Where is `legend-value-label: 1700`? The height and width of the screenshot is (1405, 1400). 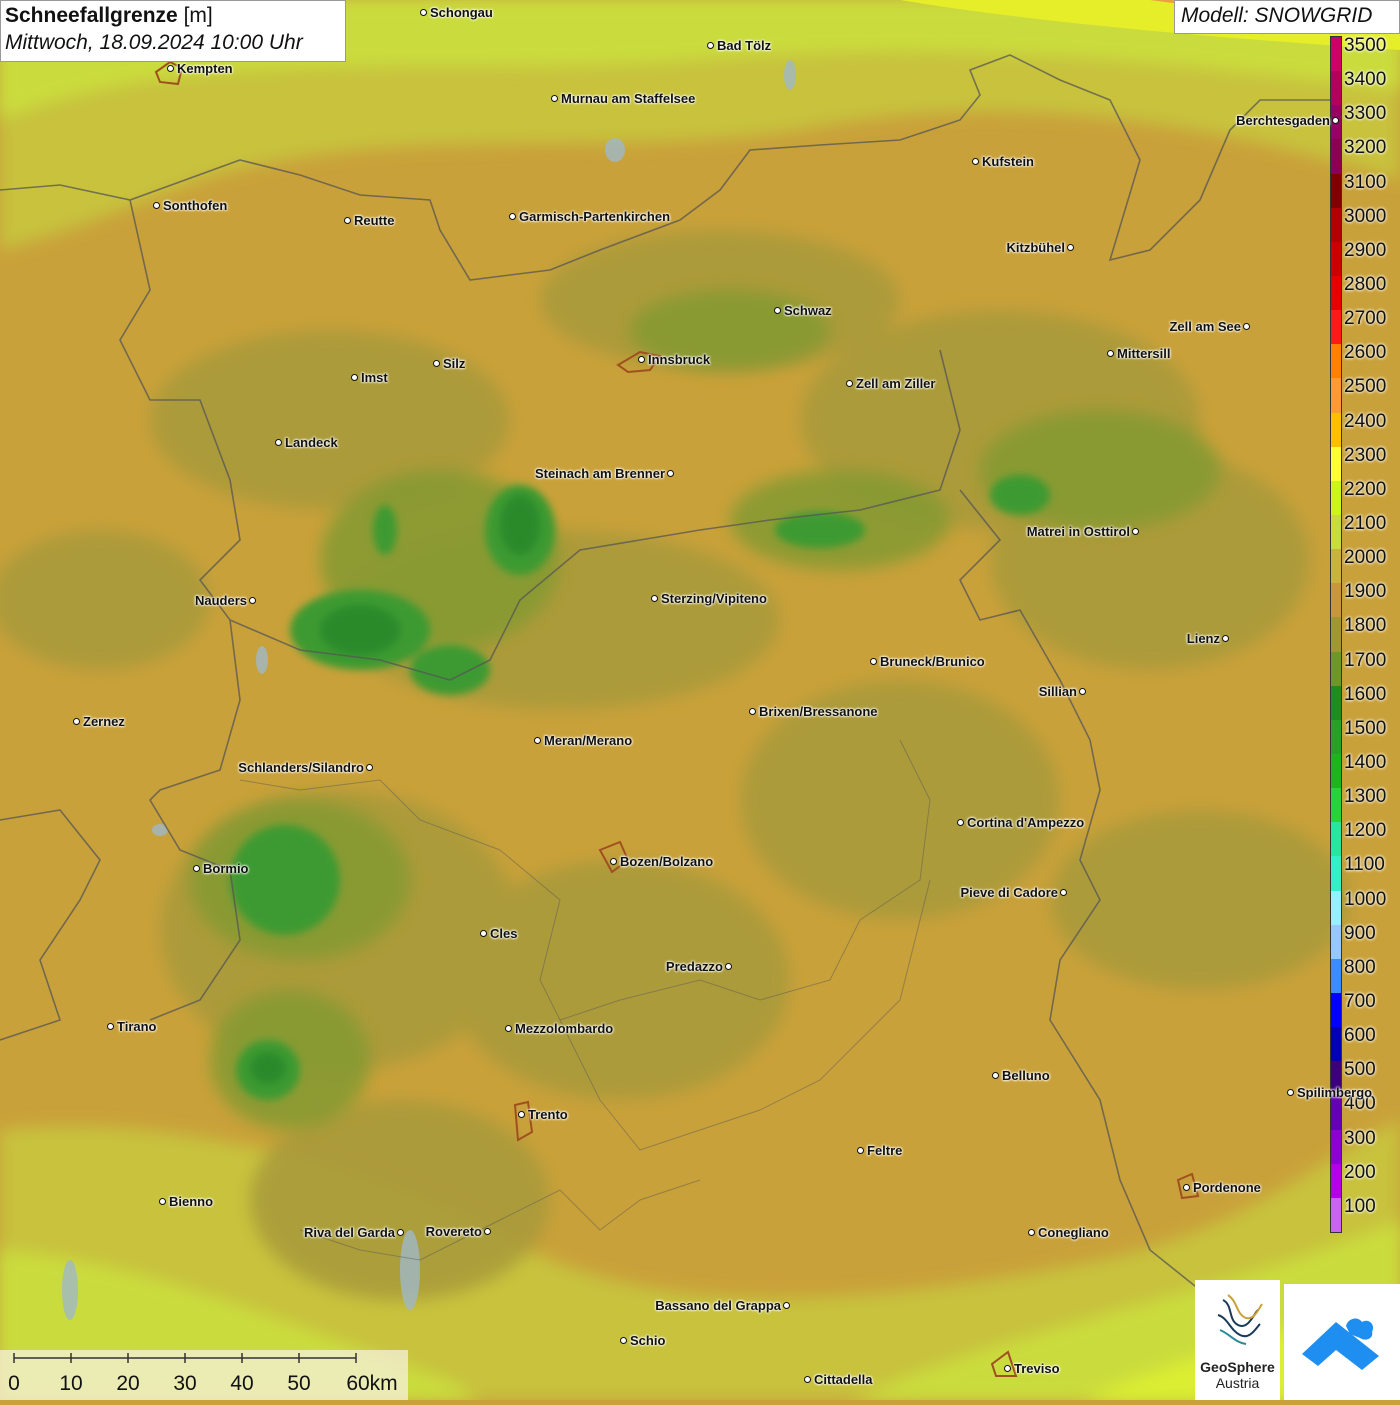
legend-value-label: 1700 is located at coordinates (1365, 660).